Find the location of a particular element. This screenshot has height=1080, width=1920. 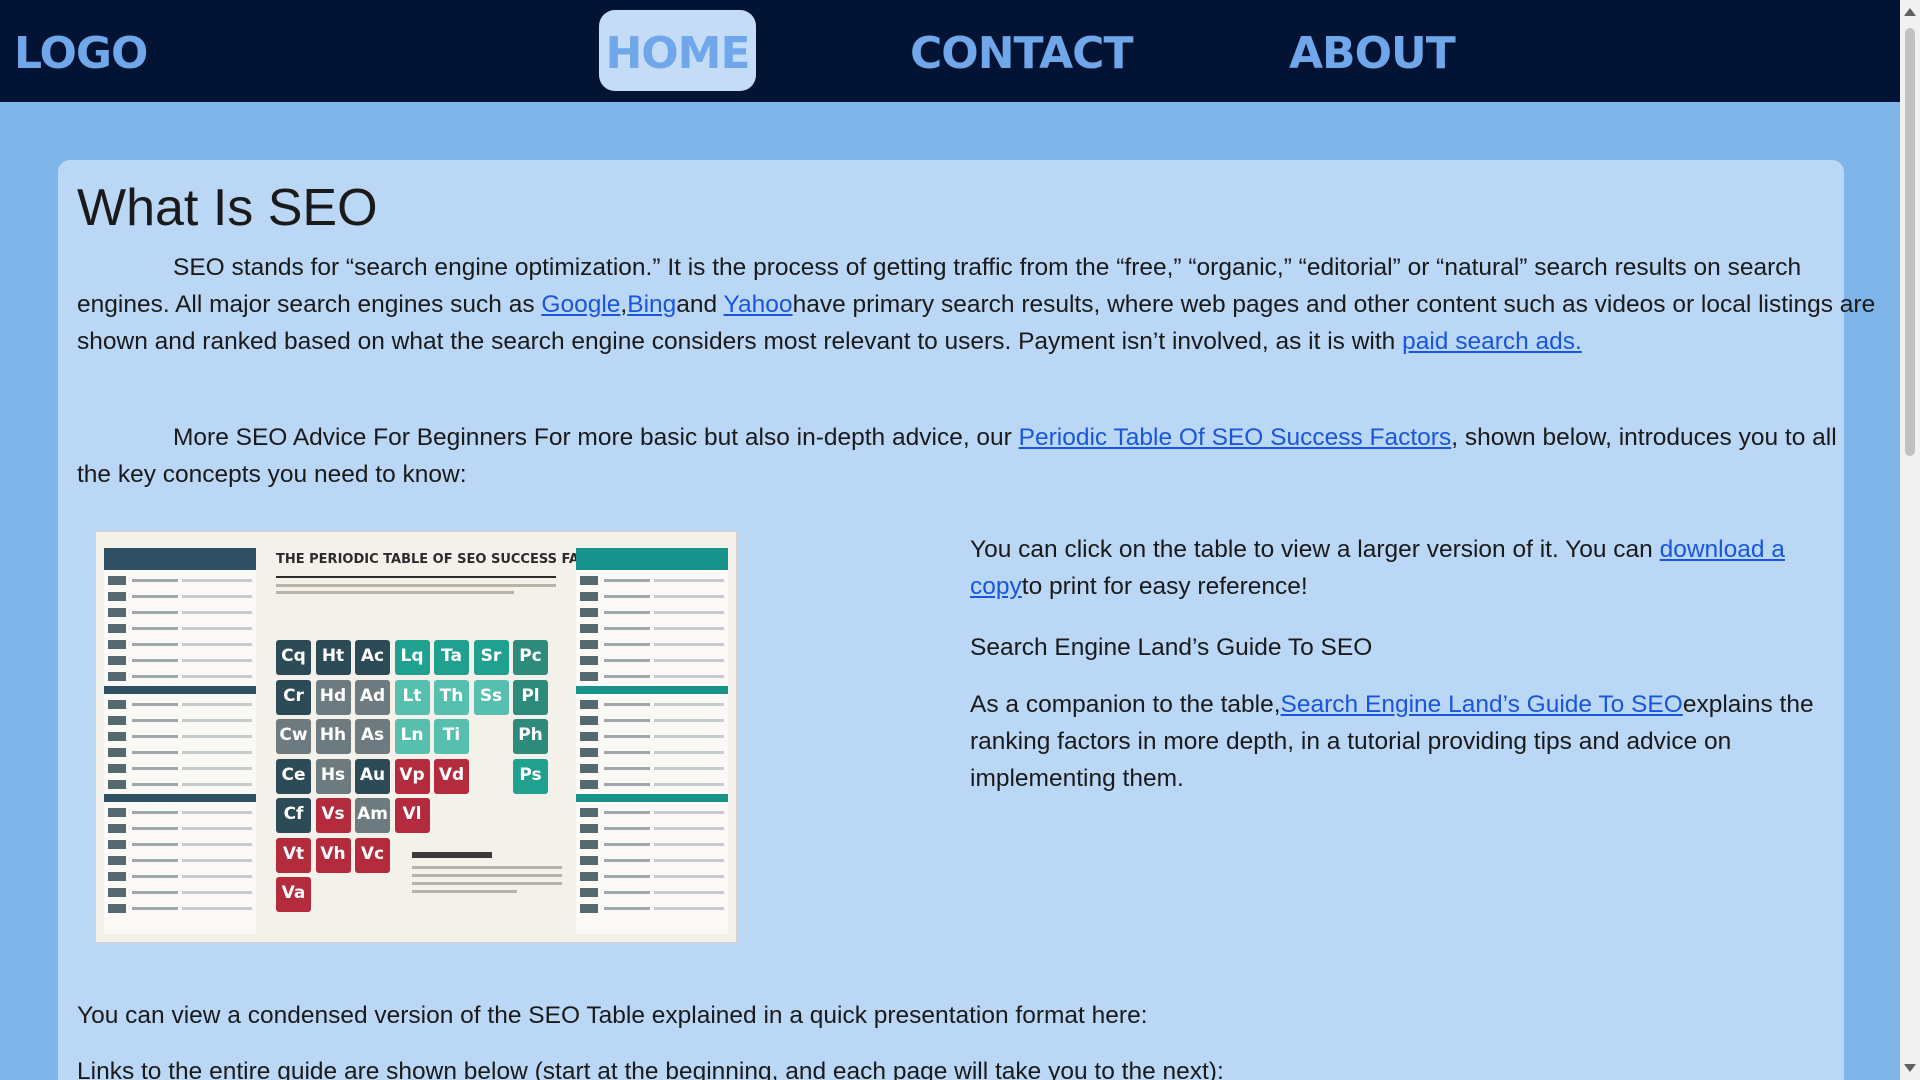

periodic-table-intro is located at coordinates (416, 591).